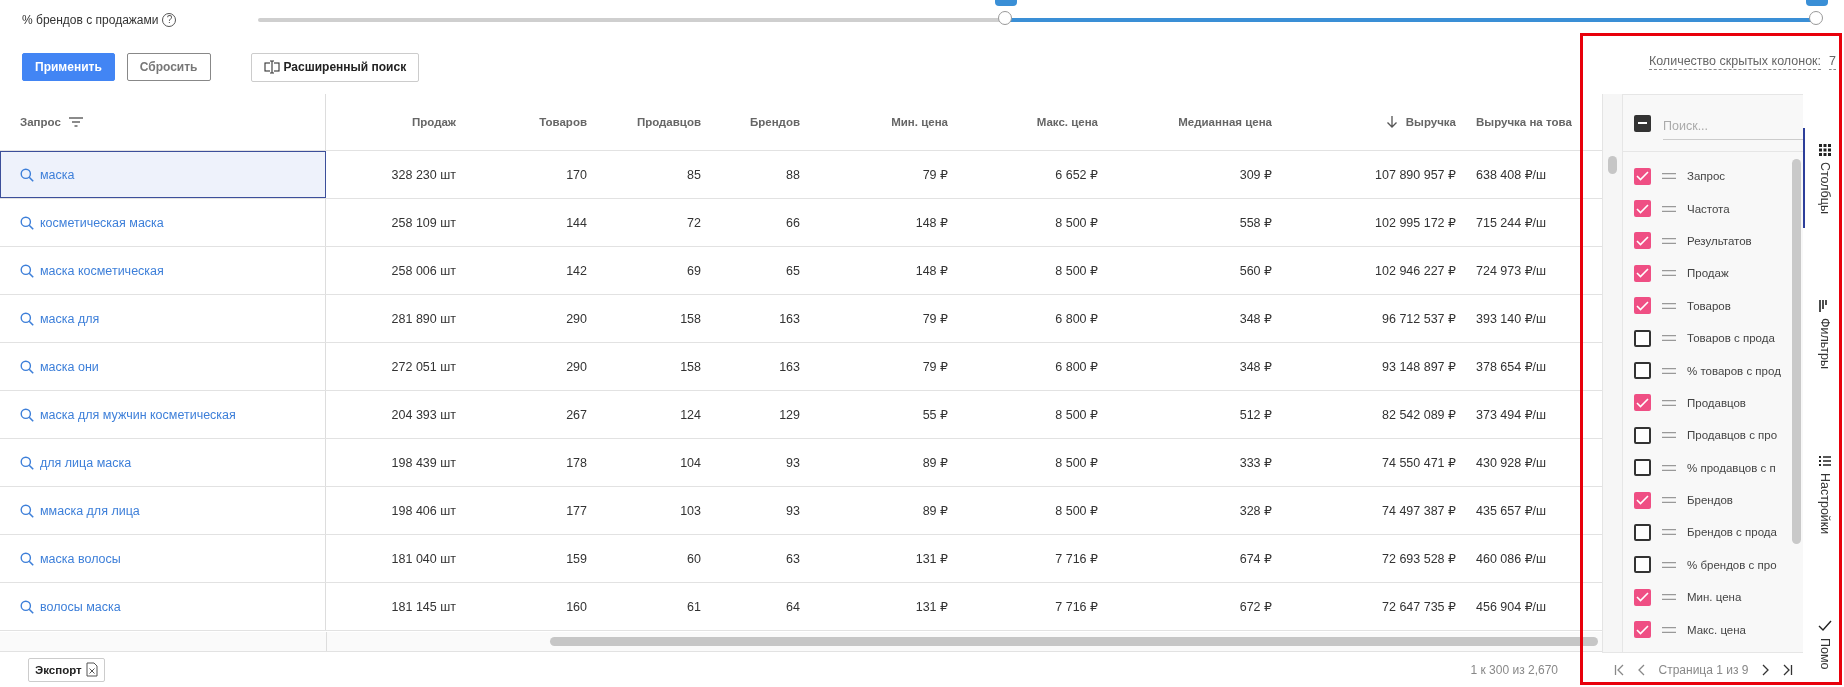 The image size is (1844, 687). I want to click on column-header: Брендов, so click(750, 122).